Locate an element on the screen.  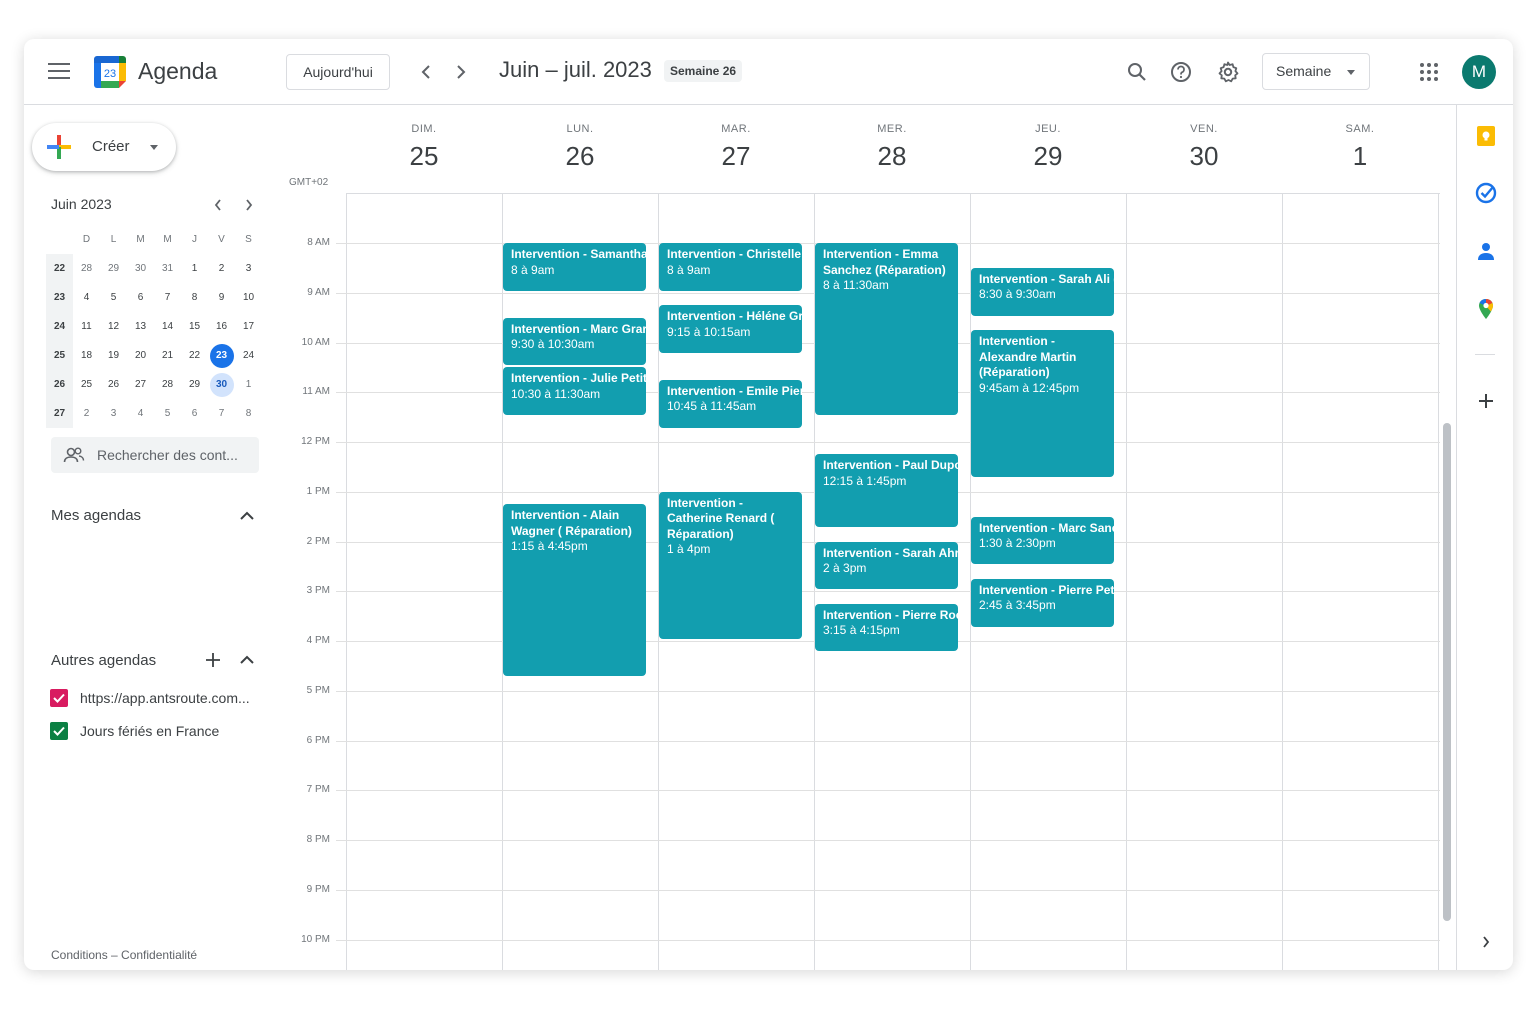
day-number: 29 is located at coordinates (1048, 156).